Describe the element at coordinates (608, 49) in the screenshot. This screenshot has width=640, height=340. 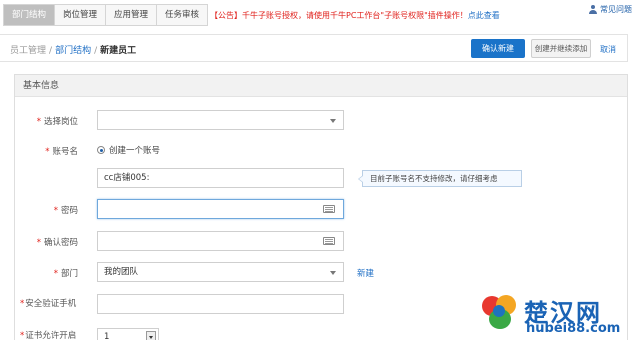
I see `cancel-link: 取消` at that location.